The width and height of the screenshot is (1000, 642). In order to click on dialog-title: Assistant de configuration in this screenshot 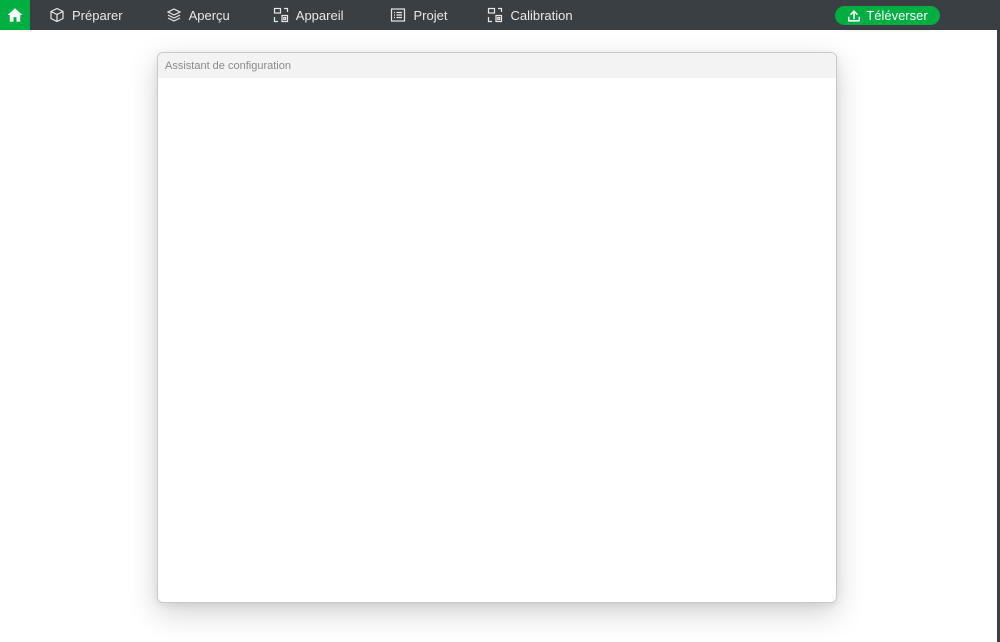, I will do `click(228, 65)`.